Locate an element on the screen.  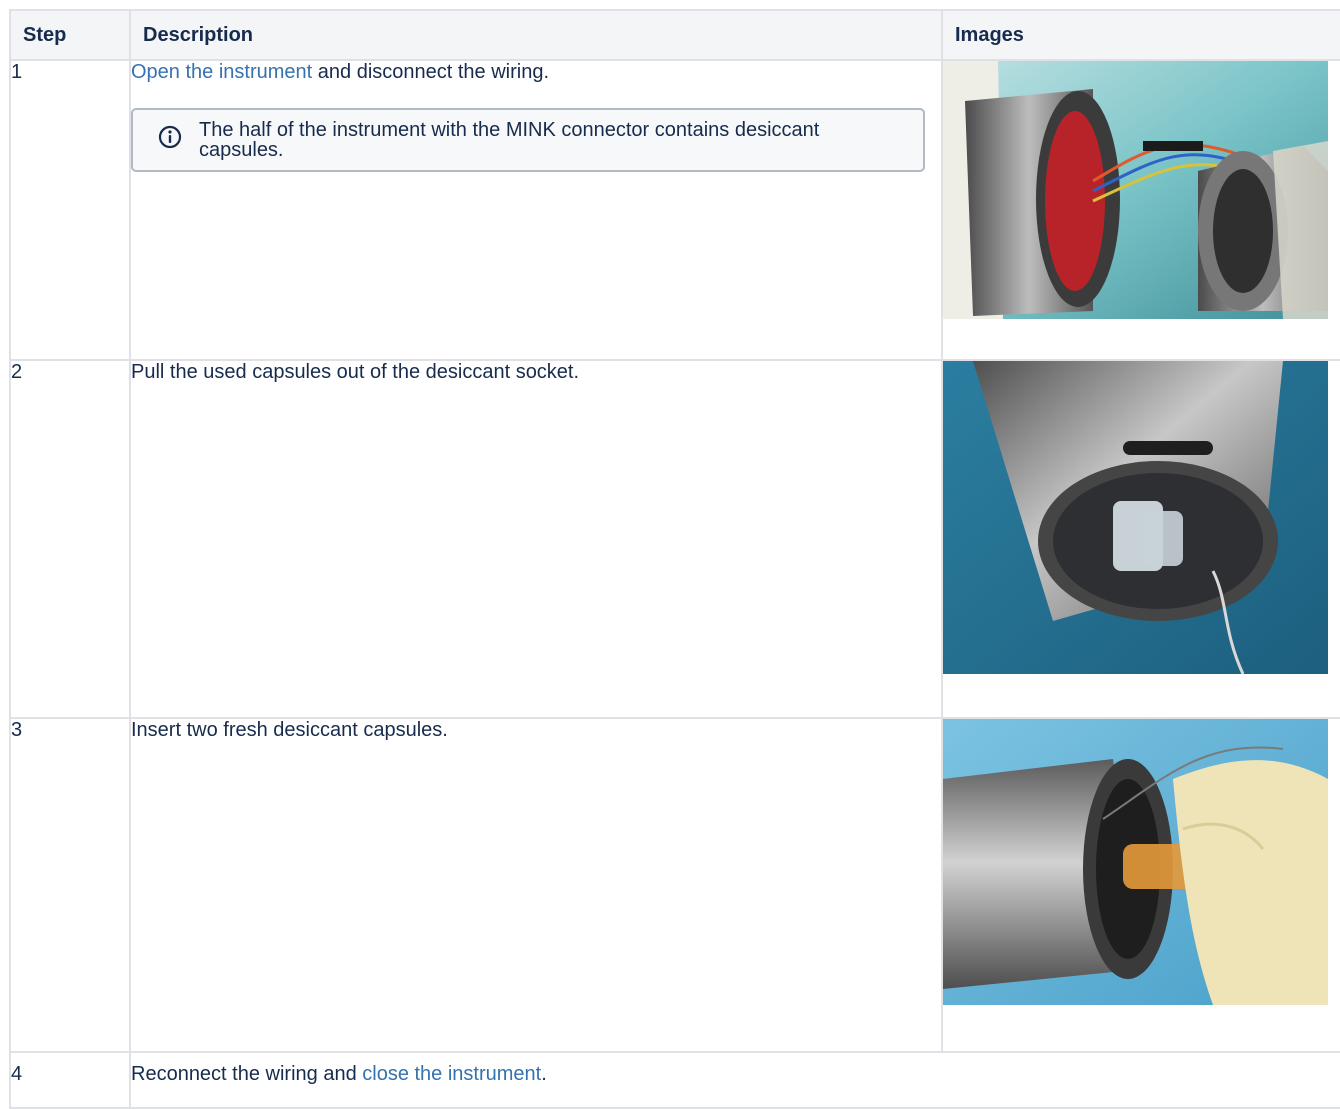
step-text: and disconnect the wiring. is located at coordinates (431, 72).